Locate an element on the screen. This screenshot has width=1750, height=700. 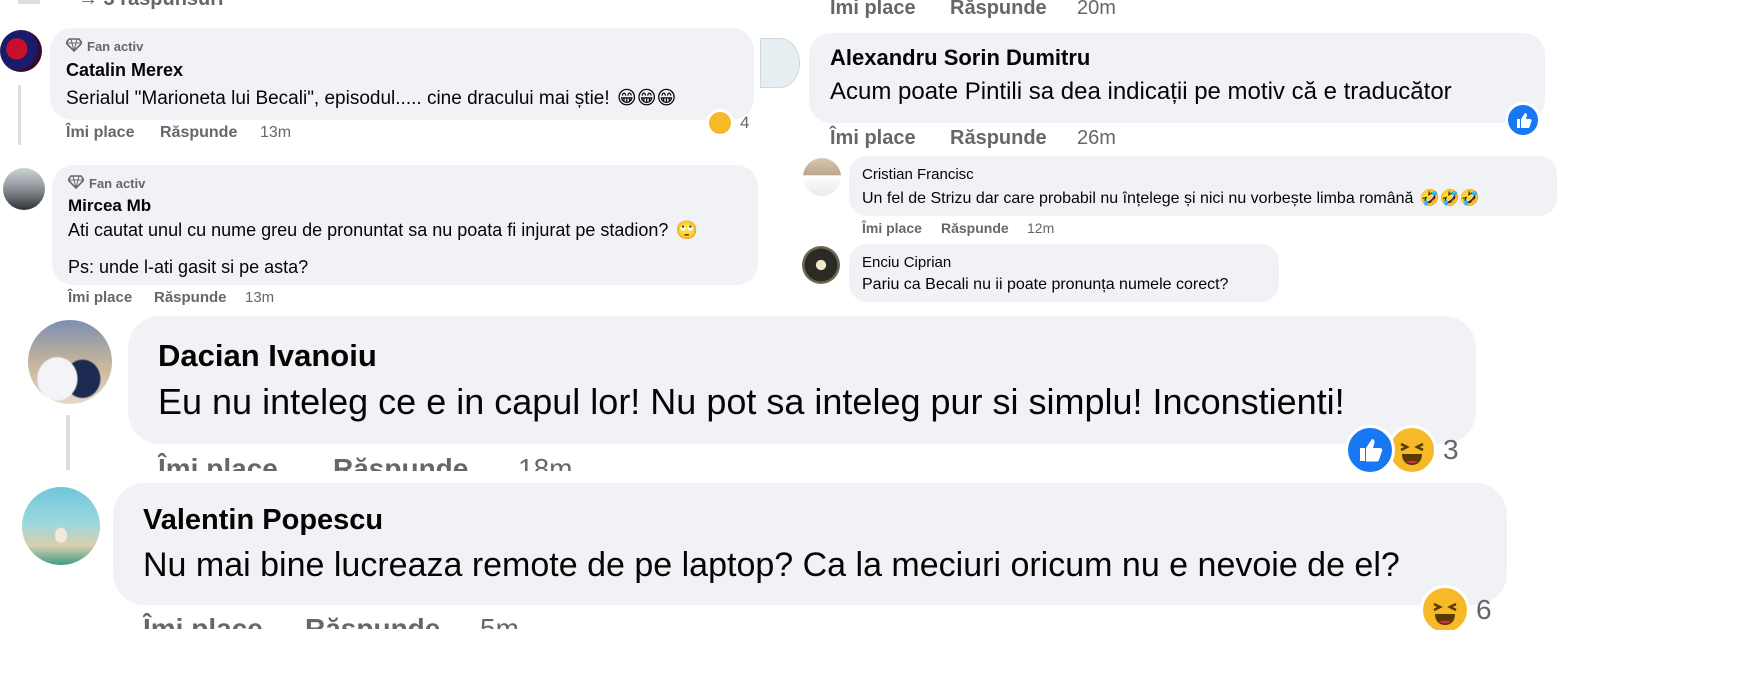
timestamp: 26m is located at coordinates (1096, 138).